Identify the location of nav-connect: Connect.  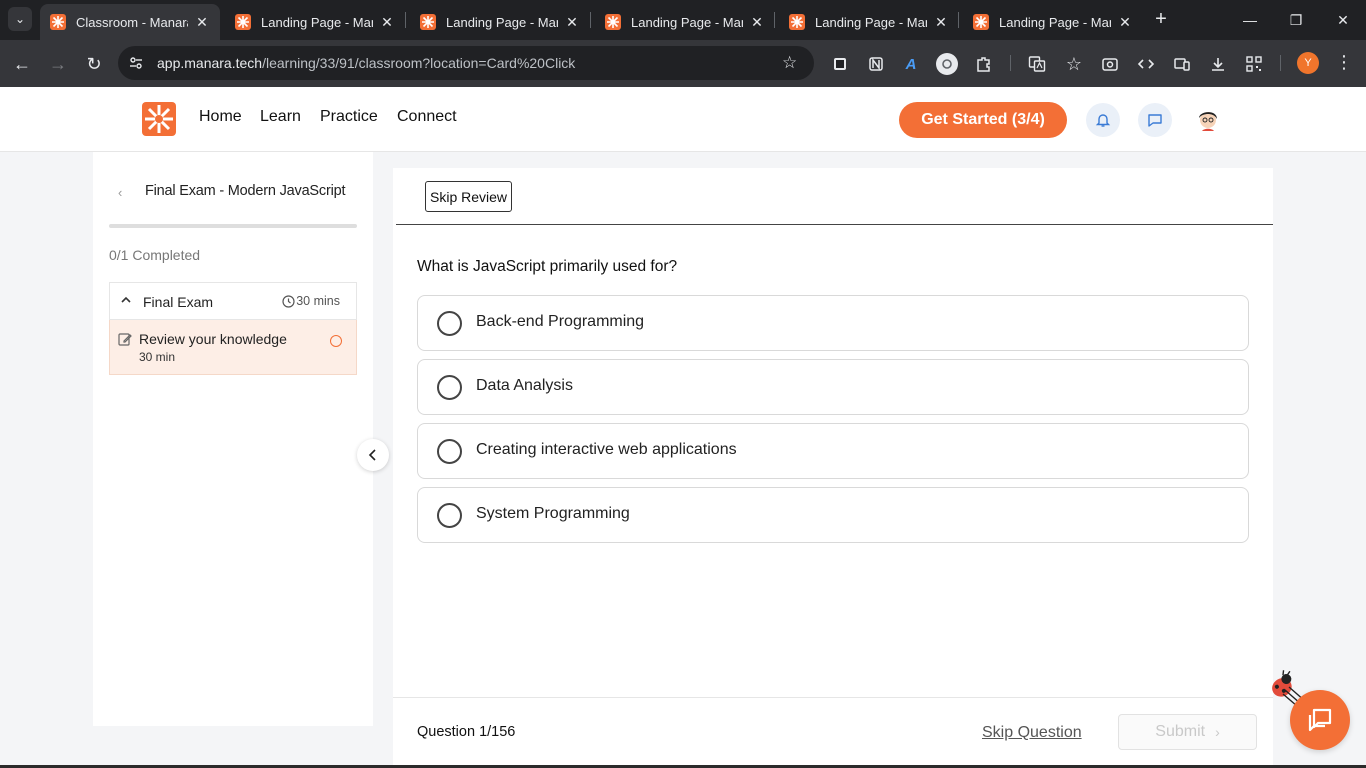
(427, 117).